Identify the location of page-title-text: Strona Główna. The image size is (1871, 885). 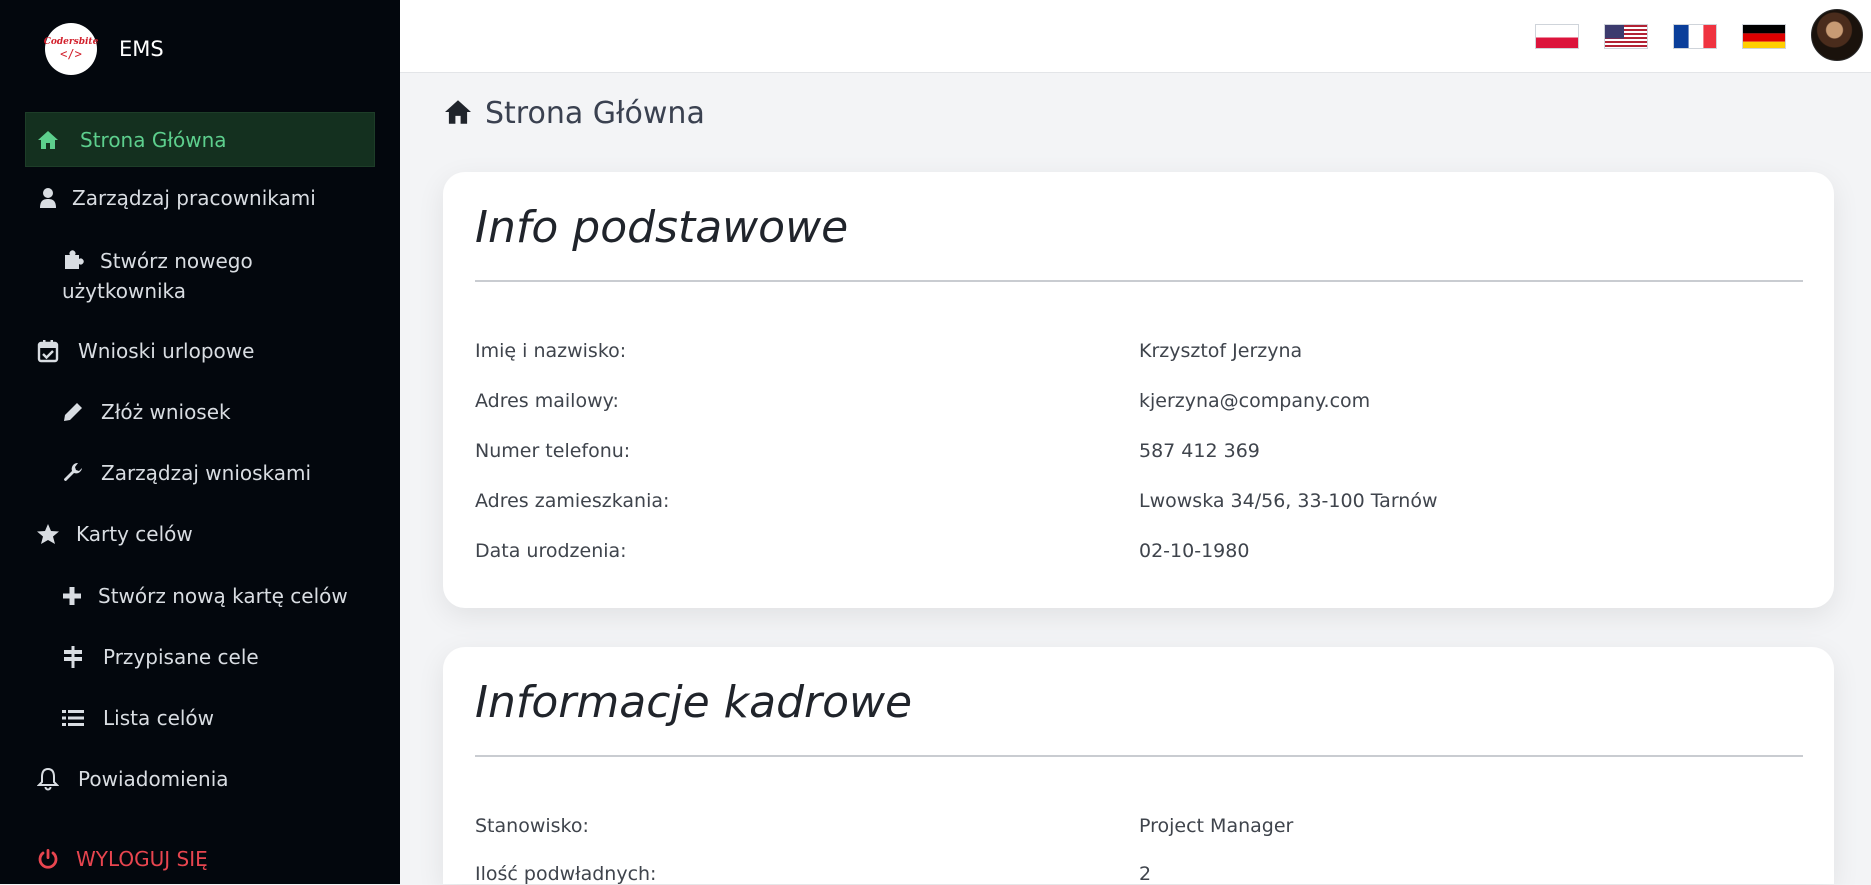
(595, 113).